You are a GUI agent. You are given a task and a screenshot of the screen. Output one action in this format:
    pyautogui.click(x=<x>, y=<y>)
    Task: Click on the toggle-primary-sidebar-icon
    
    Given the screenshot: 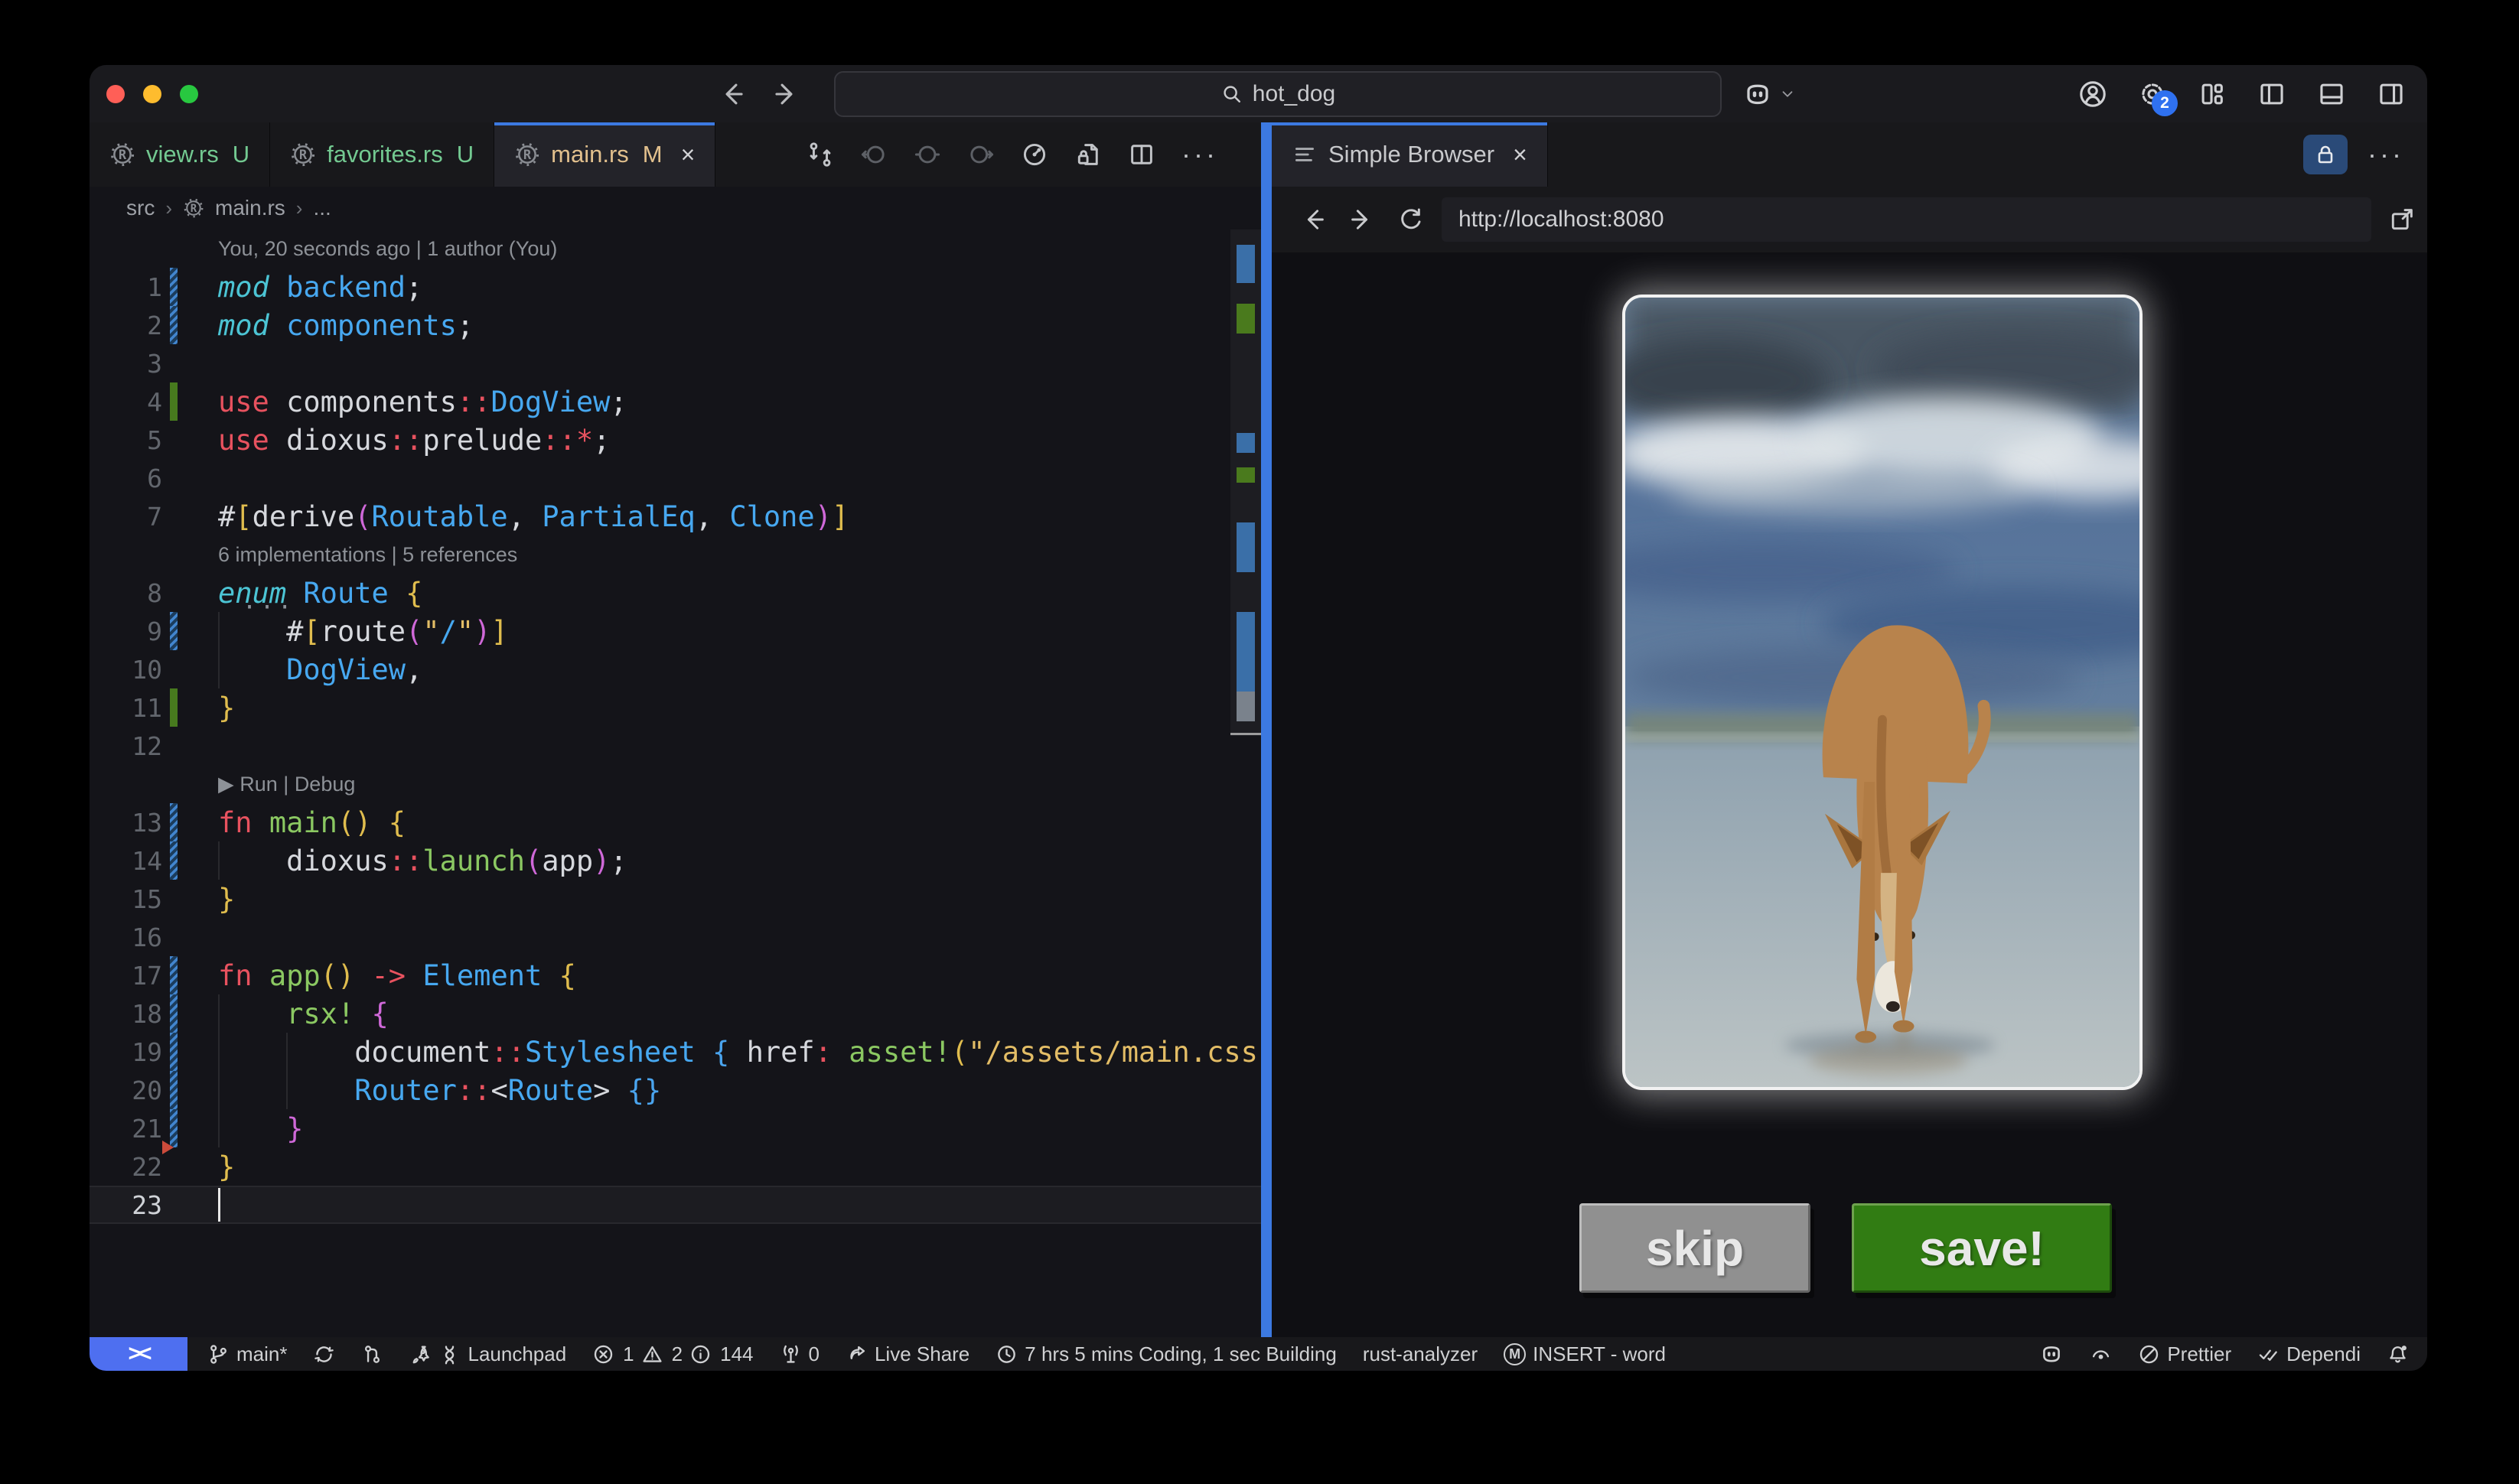 What is the action you would take?
    pyautogui.click(x=2271, y=94)
    